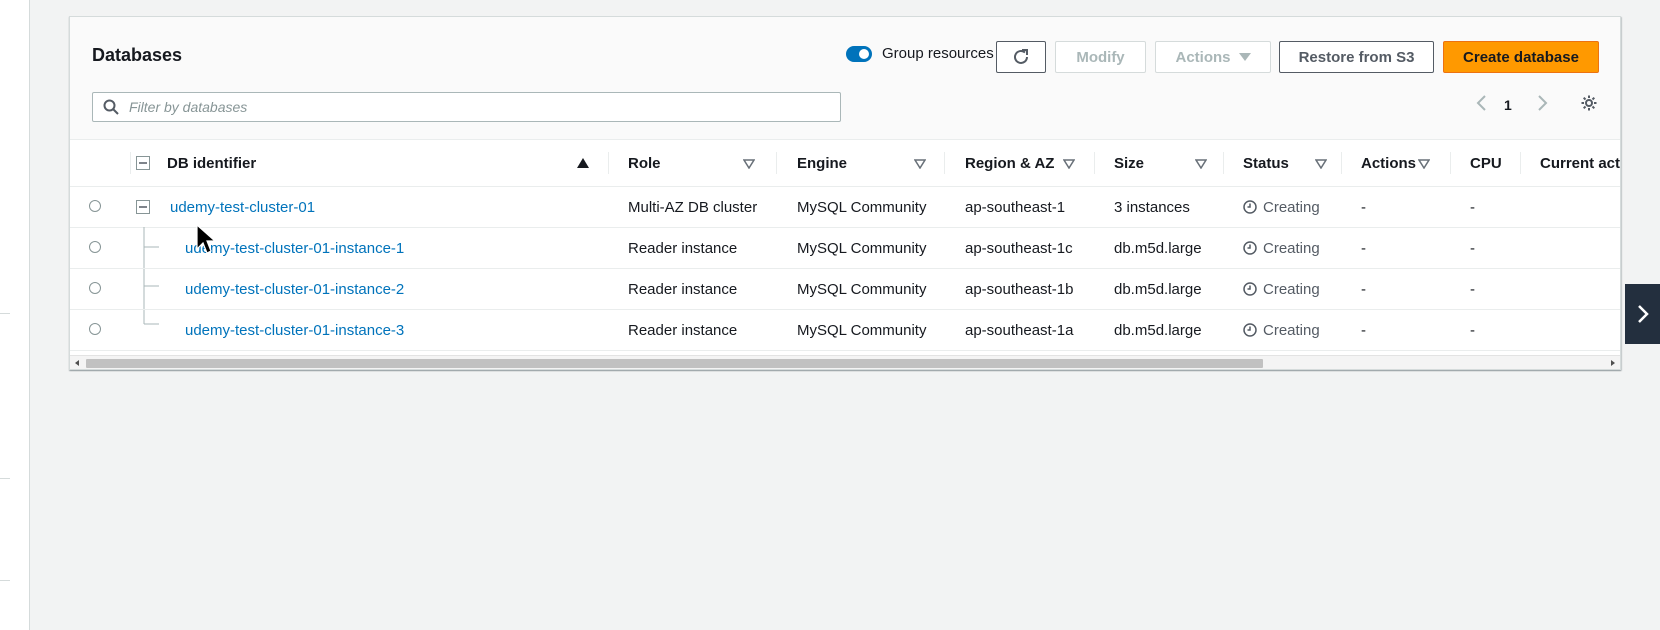 This screenshot has height=630, width=1660. Describe the element at coordinates (1129, 163) in the screenshot. I see `column-label: Size` at that location.